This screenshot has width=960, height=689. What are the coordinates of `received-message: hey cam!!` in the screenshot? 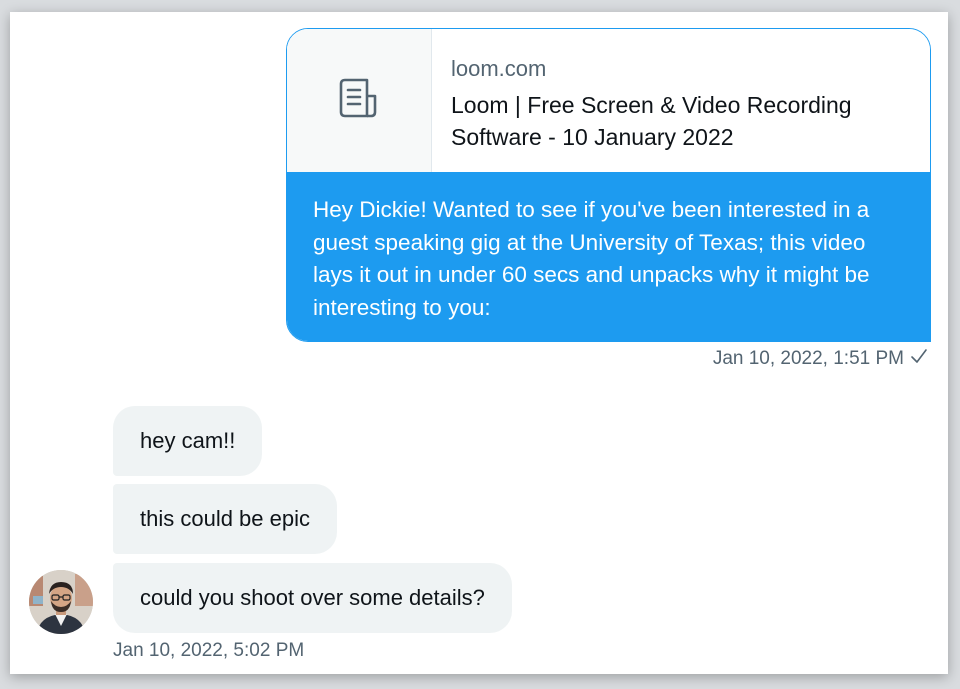 It's located at (188, 441).